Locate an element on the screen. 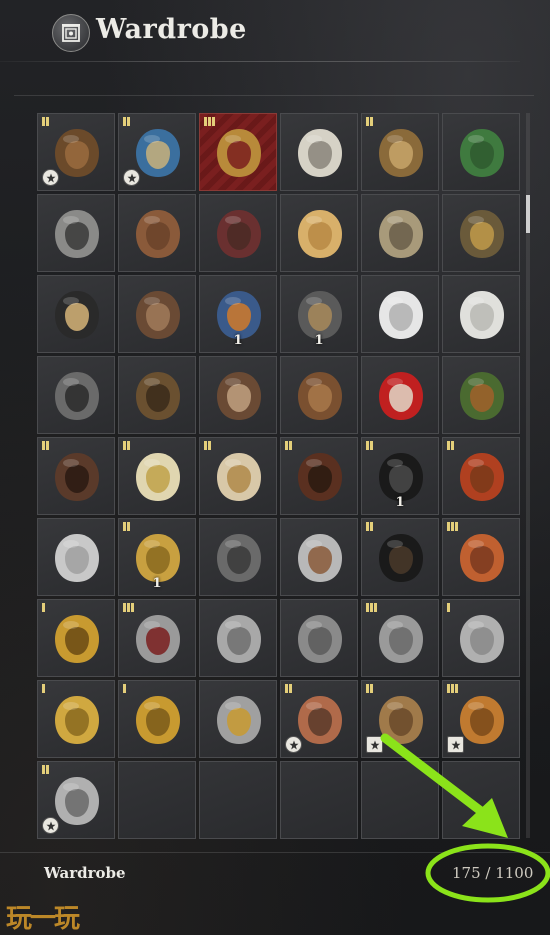 The width and height of the screenshot is (550, 935). gold-bascinet-icon is located at coordinates (77, 720).